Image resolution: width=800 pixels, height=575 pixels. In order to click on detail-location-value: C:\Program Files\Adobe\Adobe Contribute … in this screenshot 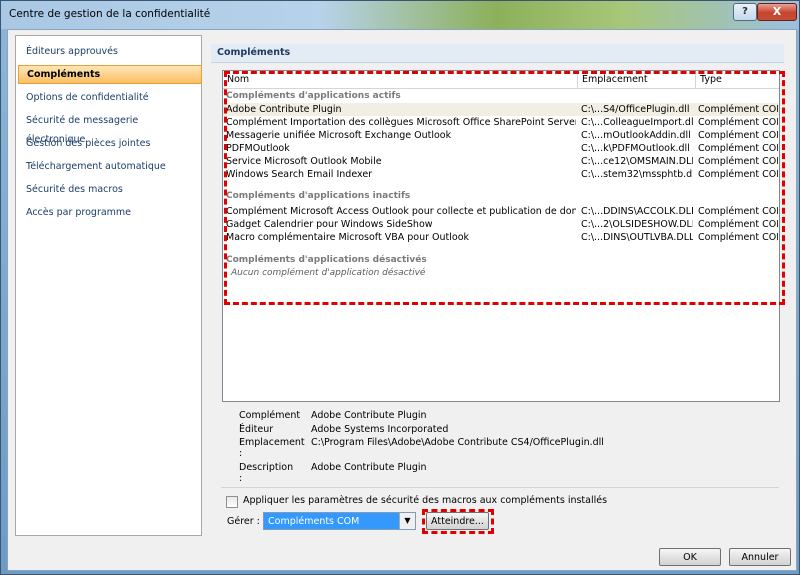, I will do `click(457, 442)`.